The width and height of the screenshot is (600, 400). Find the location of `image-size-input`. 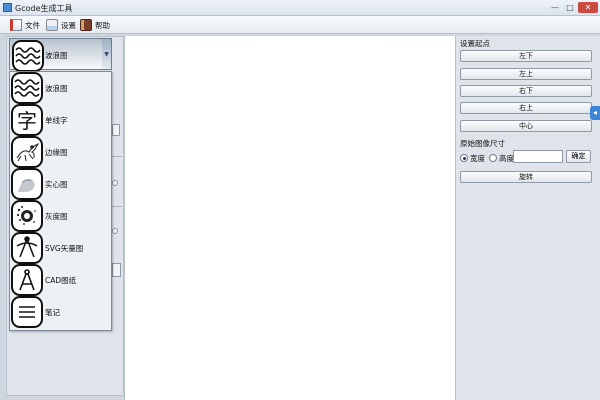

image-size-input is located at coordinates (538, 156).